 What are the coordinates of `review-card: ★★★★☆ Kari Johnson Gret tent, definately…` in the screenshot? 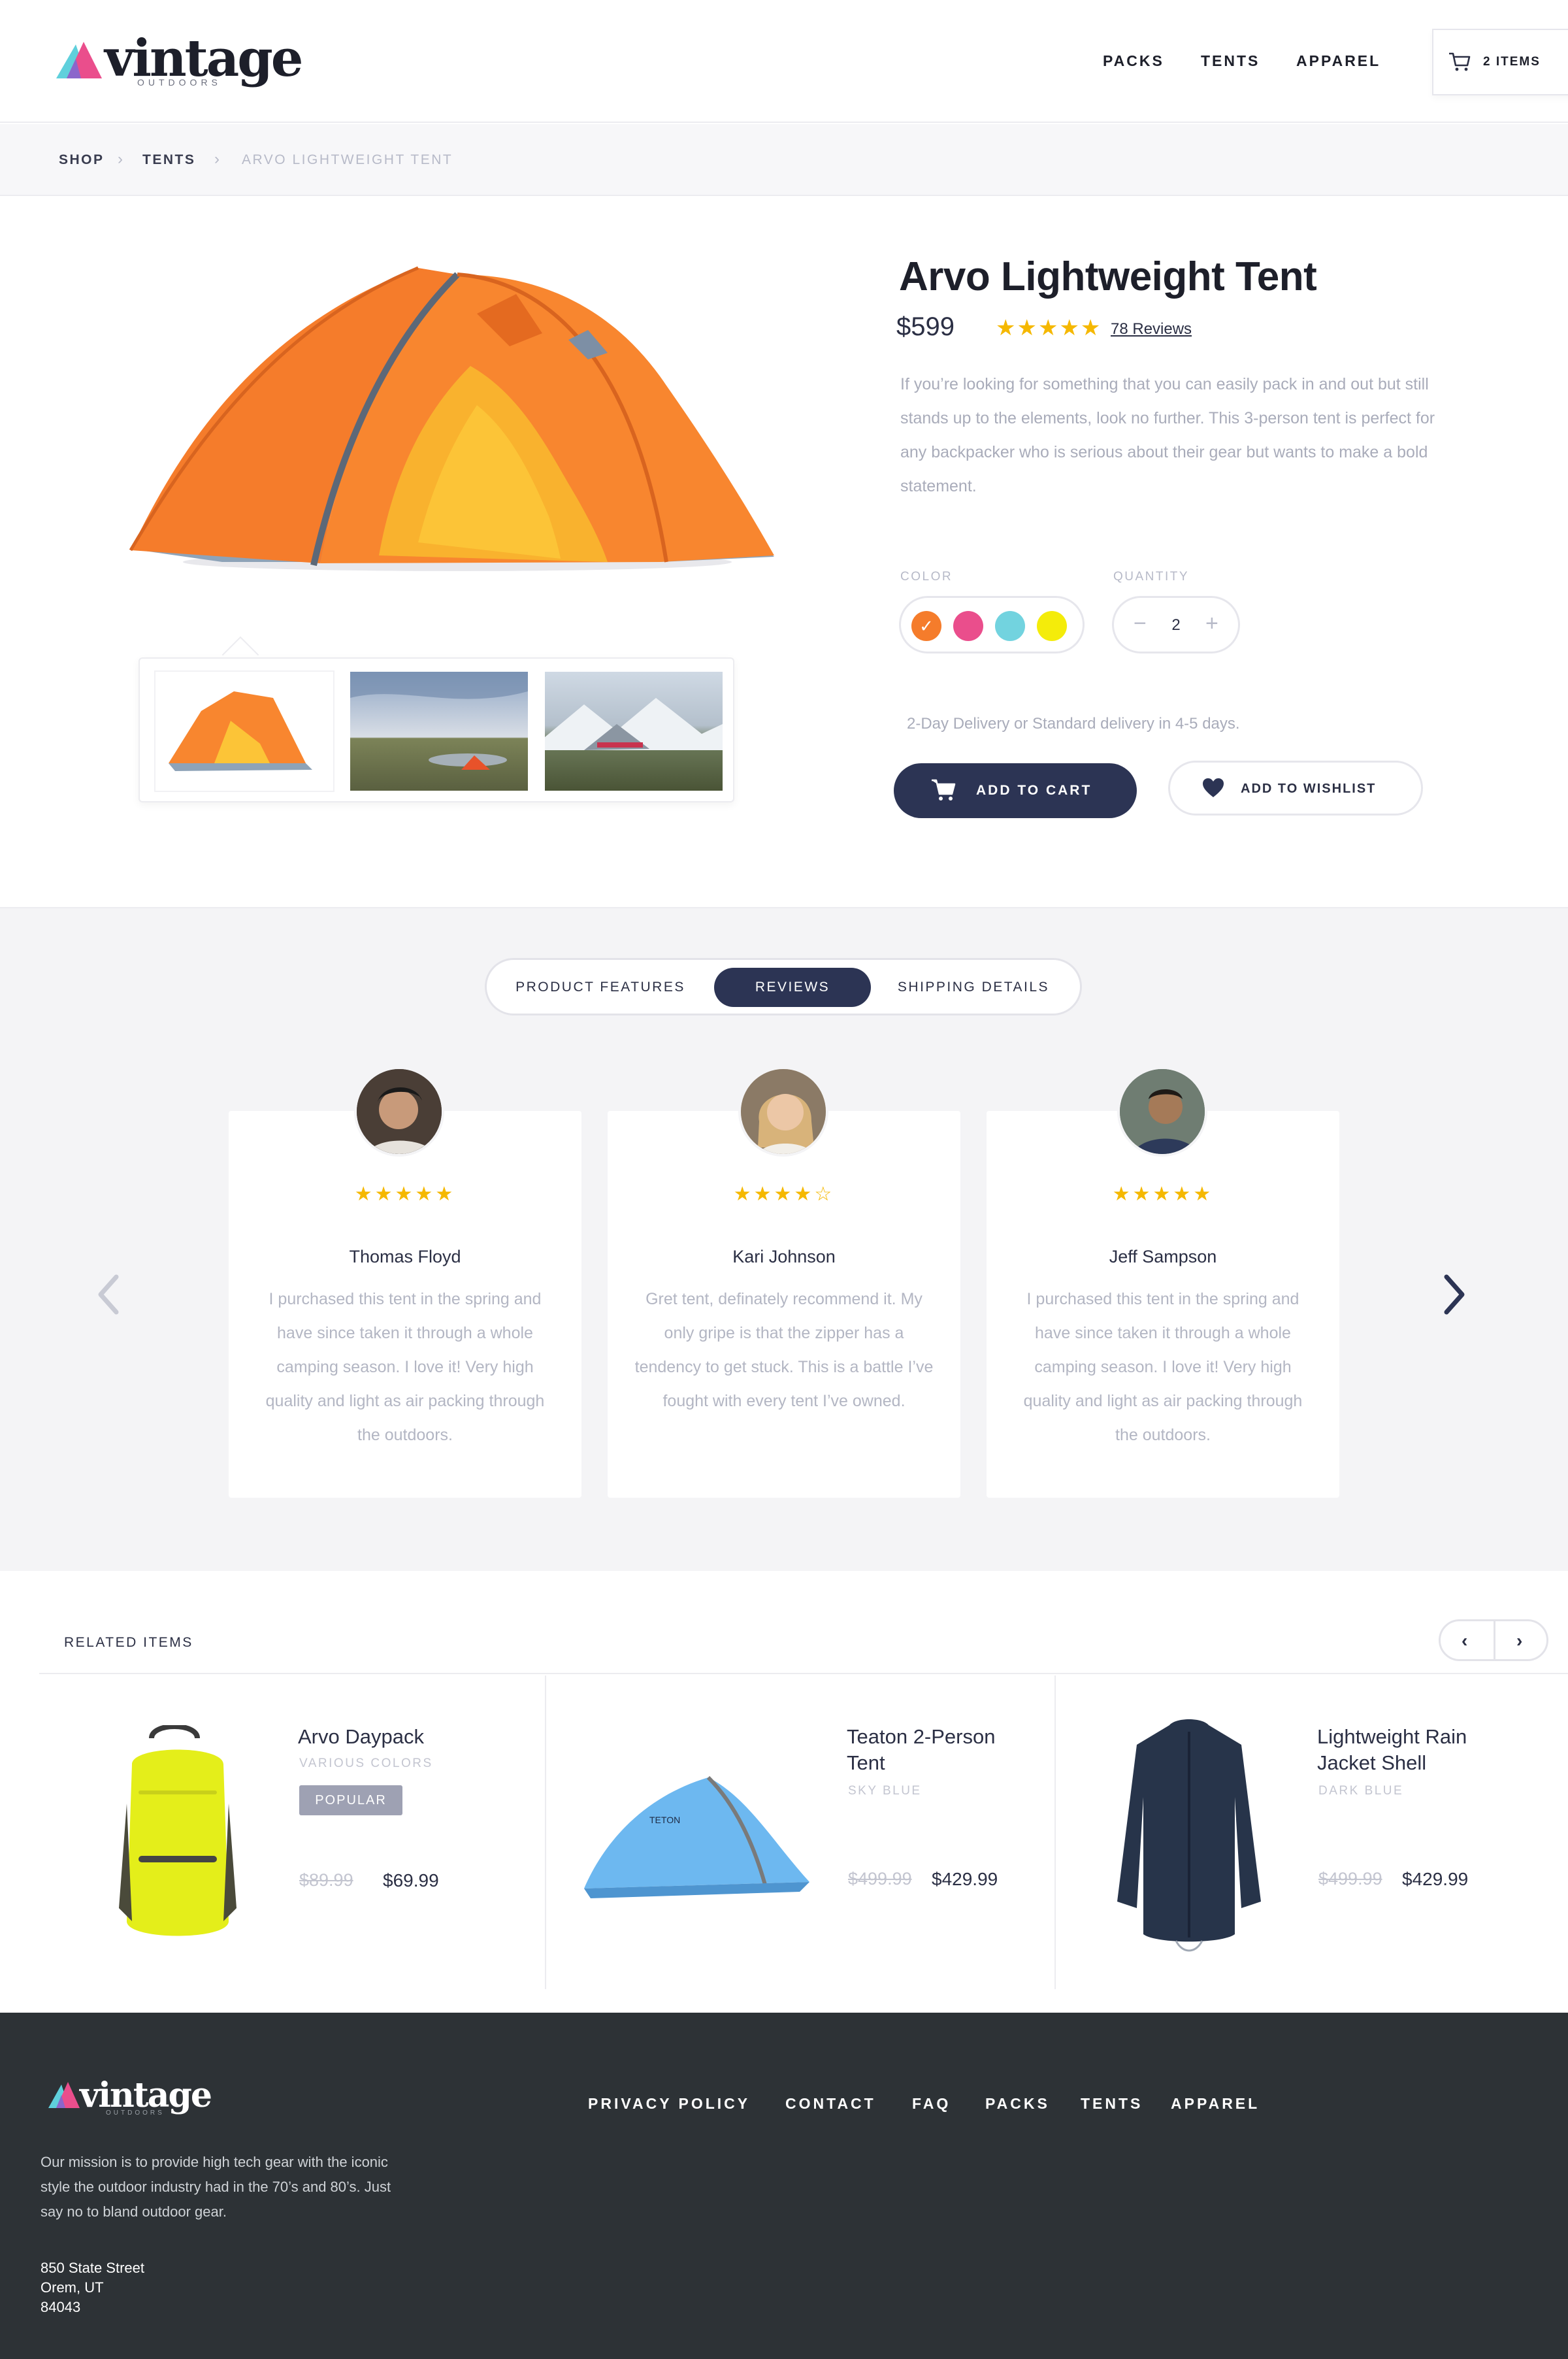 It's located at (784, 1304).